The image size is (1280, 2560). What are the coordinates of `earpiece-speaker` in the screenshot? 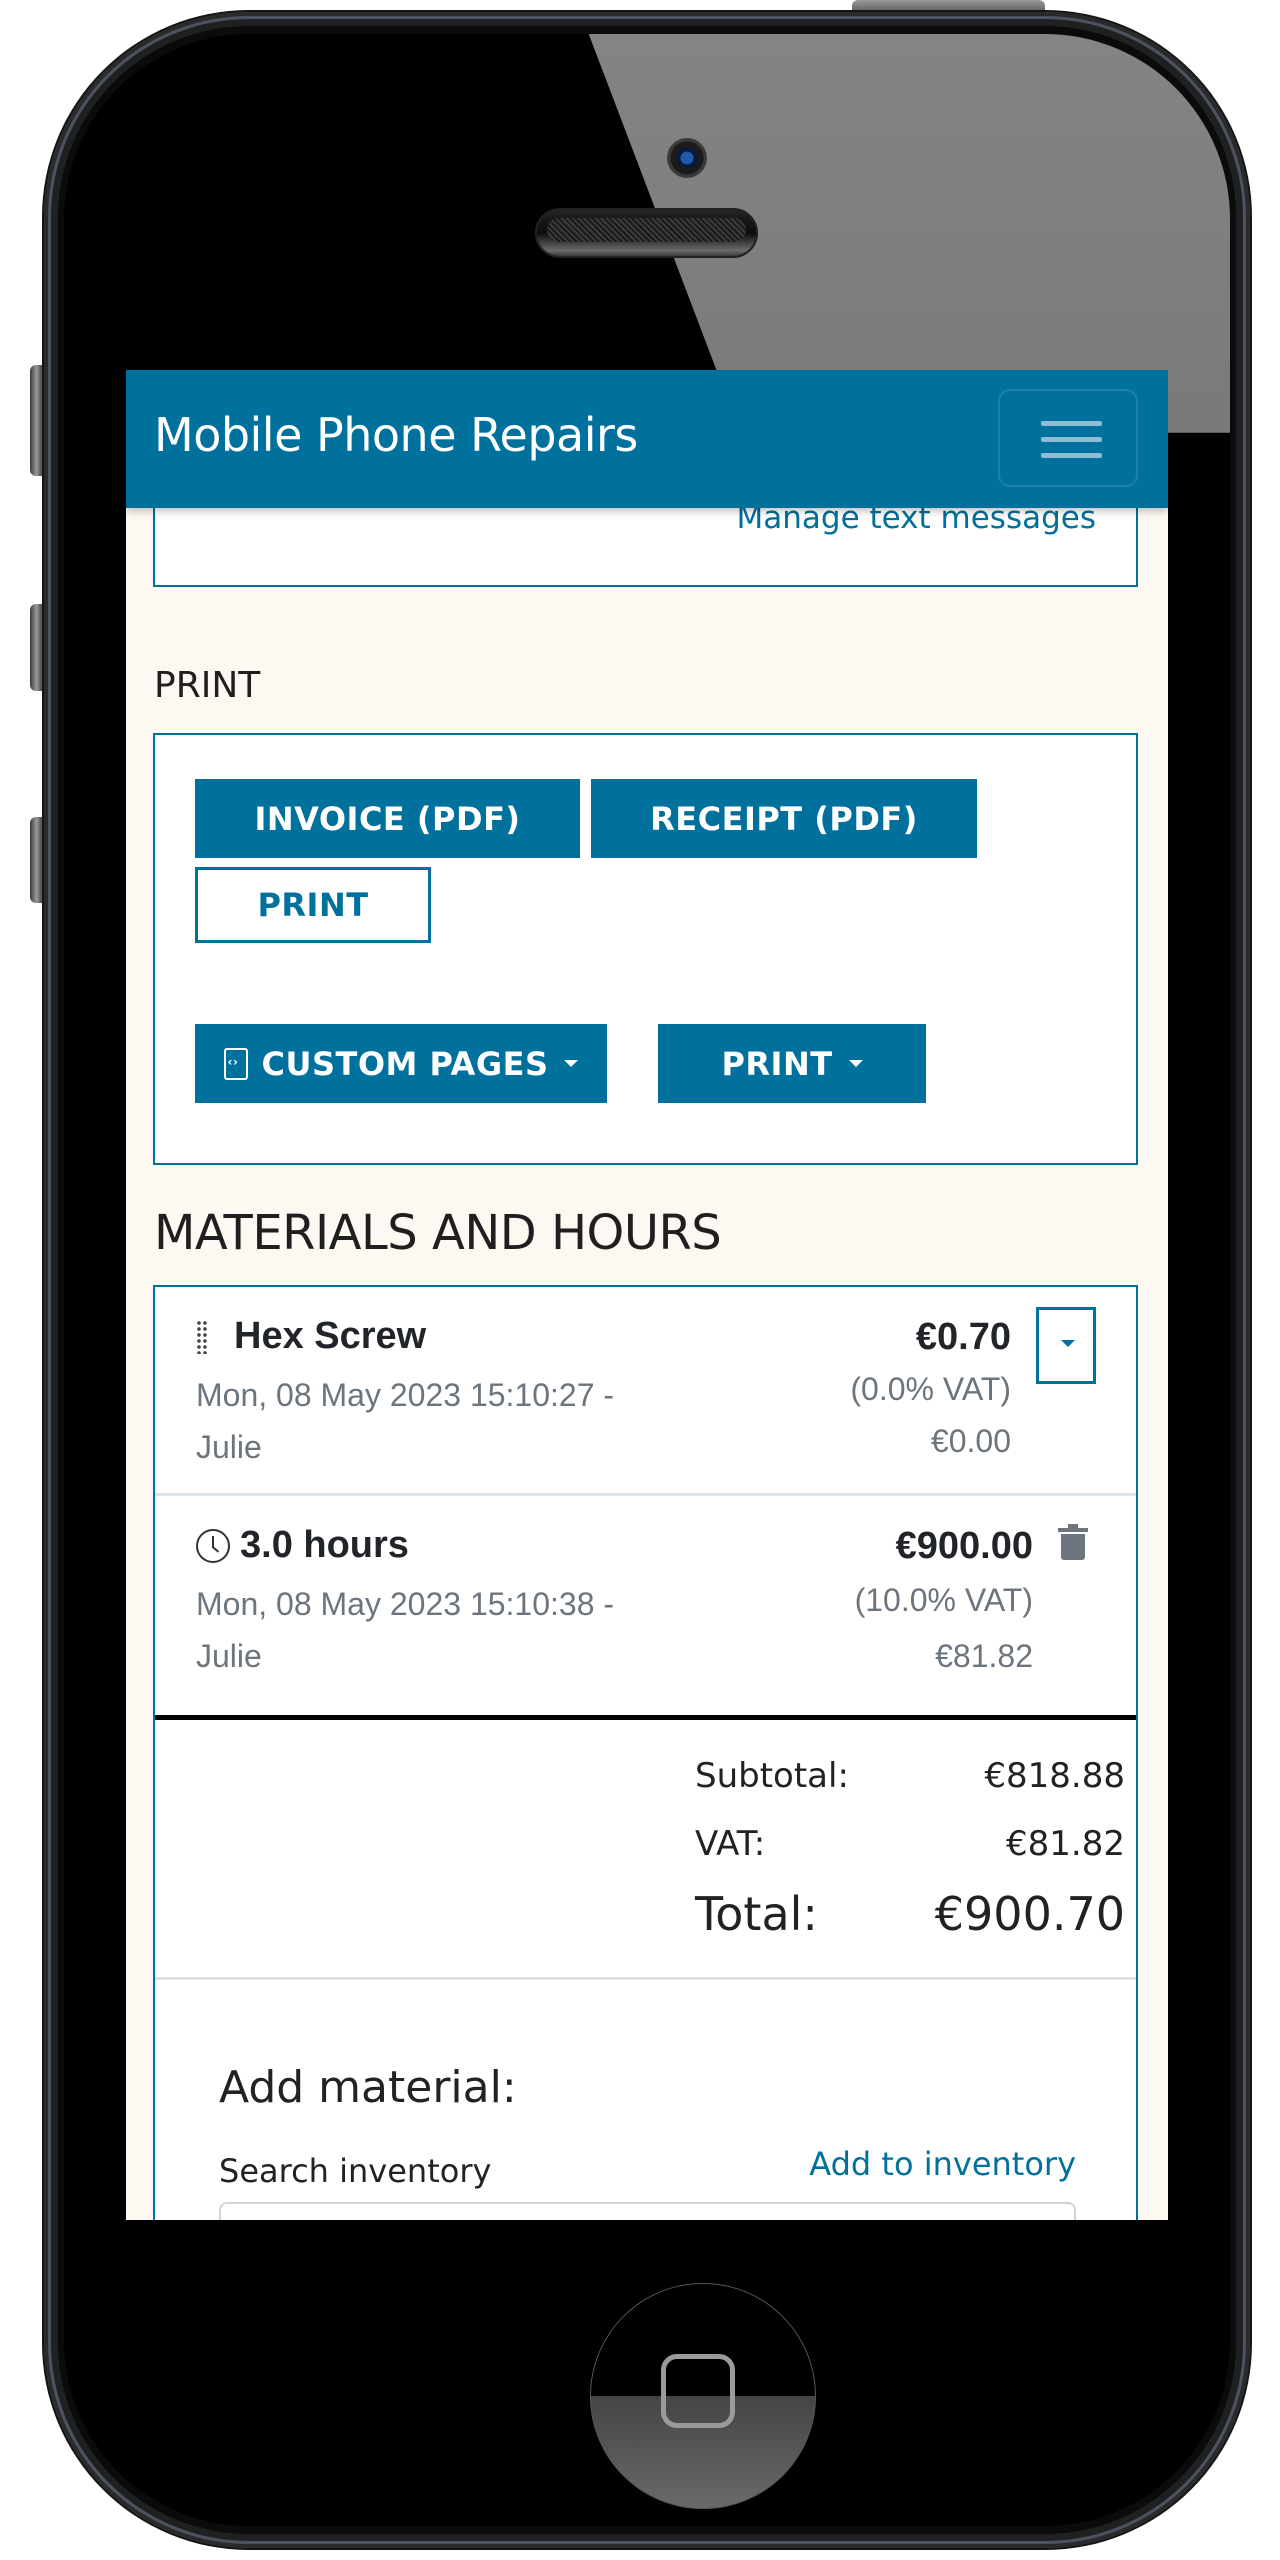 It's located at (646, 233).